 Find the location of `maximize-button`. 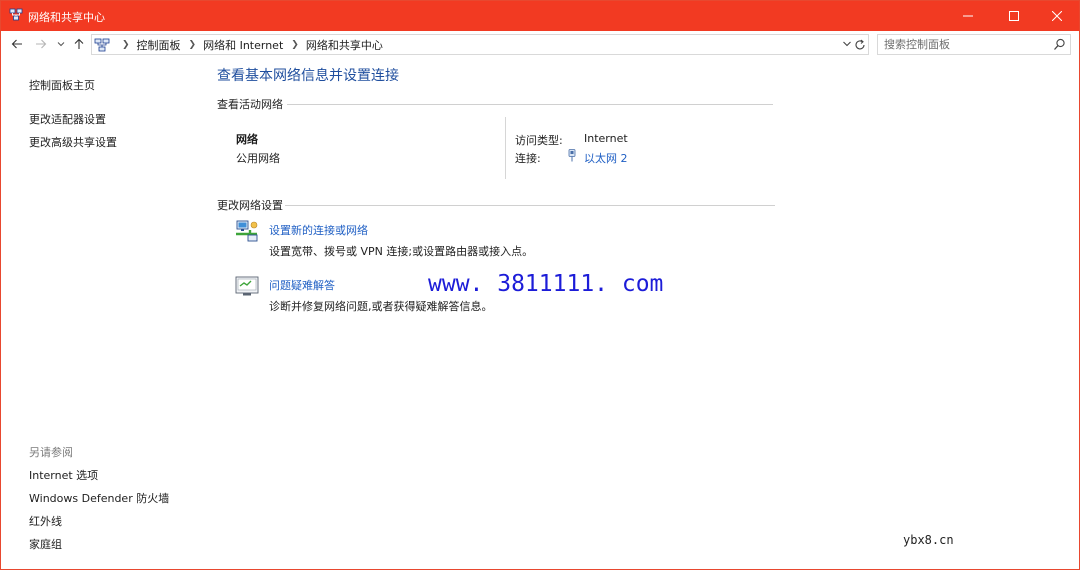

maximize-button is located at coordinates (1014, 16).